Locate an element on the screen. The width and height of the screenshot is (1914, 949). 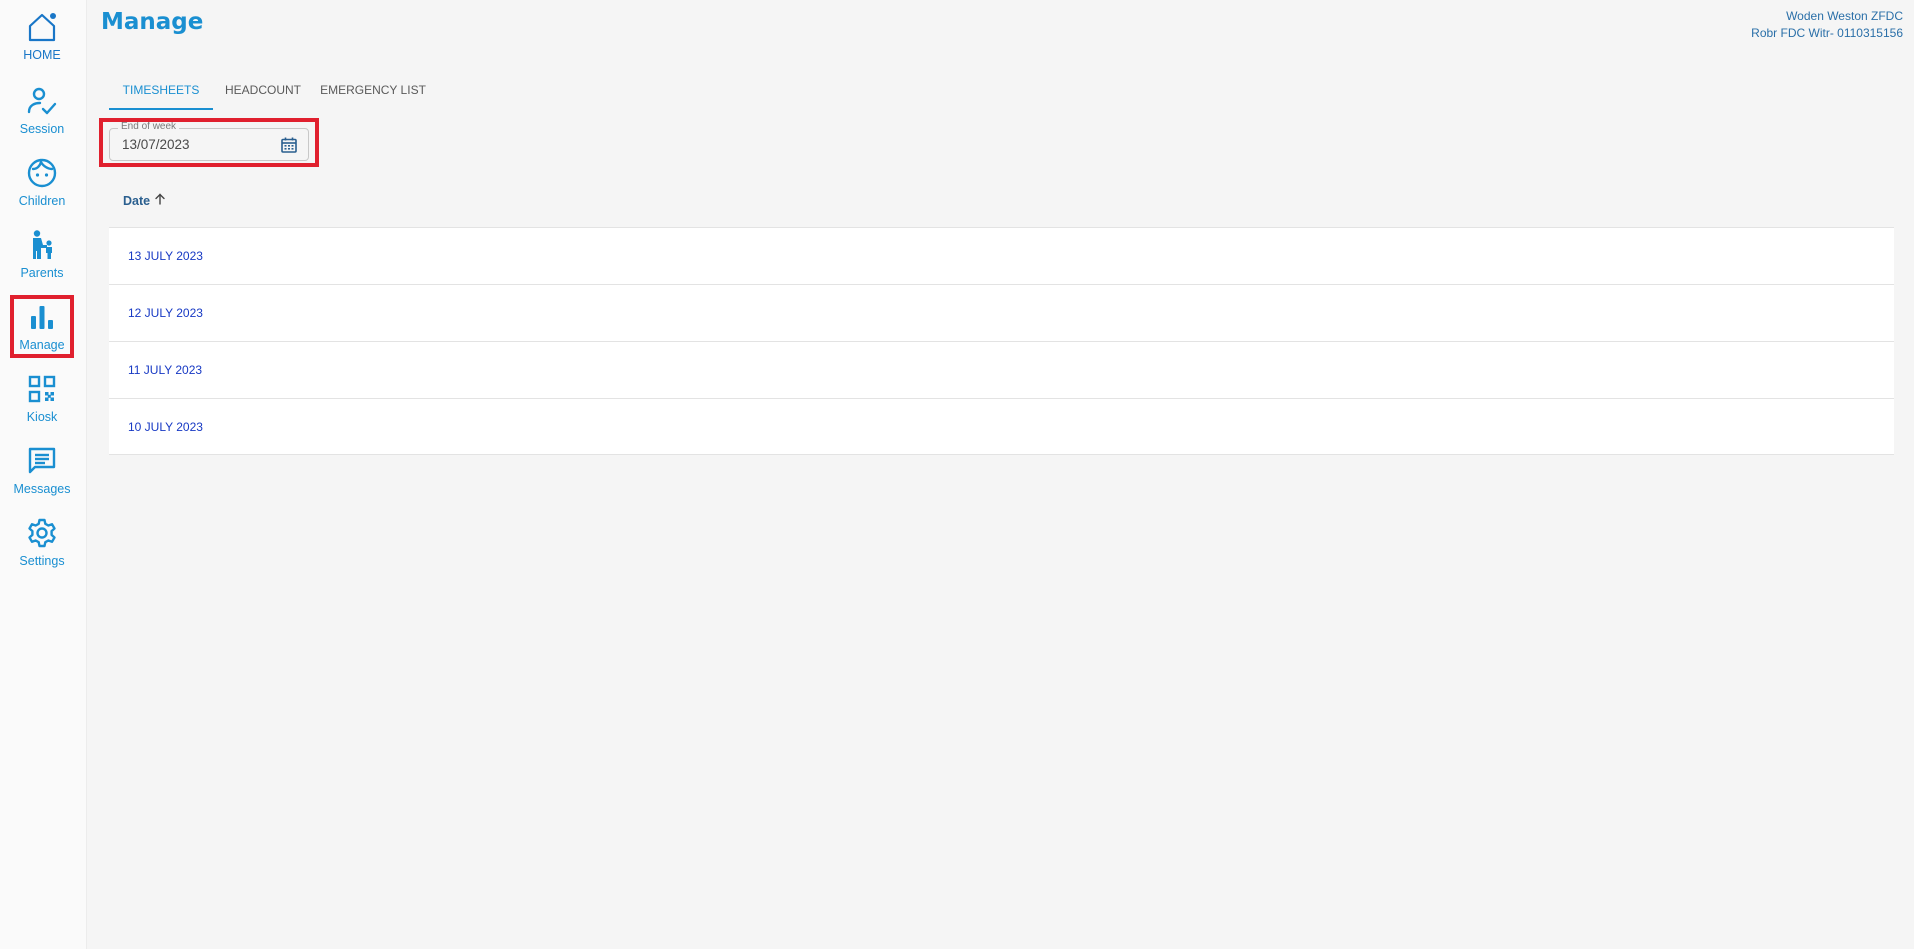
organization-name: Woden Weston ZFDC is located at coordinates (1844, 16).